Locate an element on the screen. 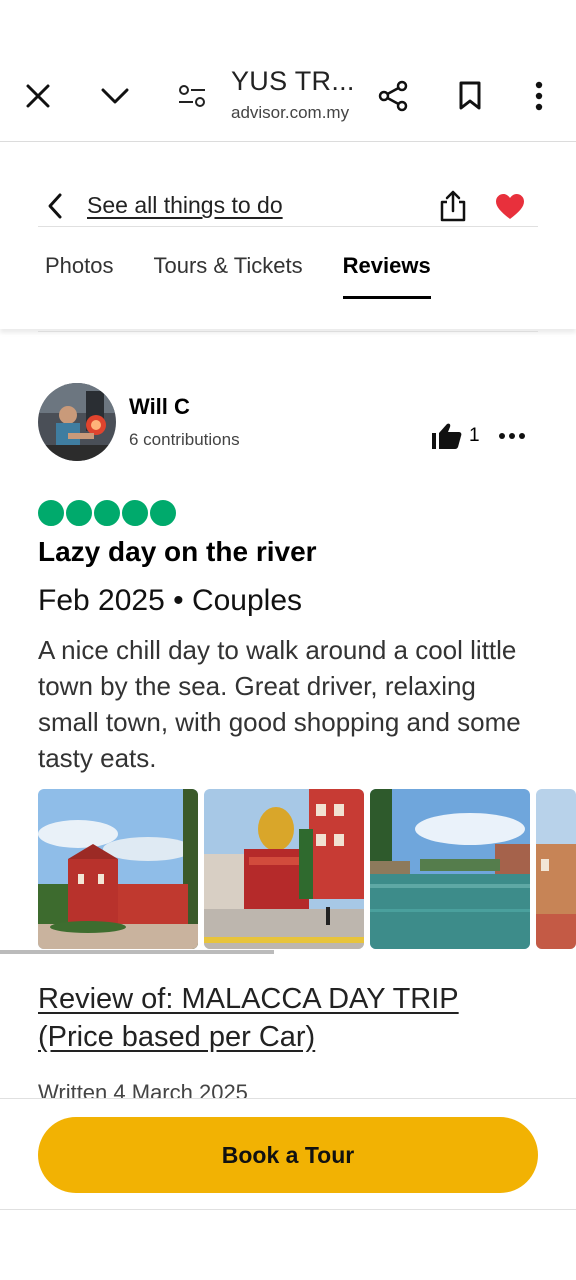  bottom-action-bar: Book a Tour is located at coordinates (288, 1154).